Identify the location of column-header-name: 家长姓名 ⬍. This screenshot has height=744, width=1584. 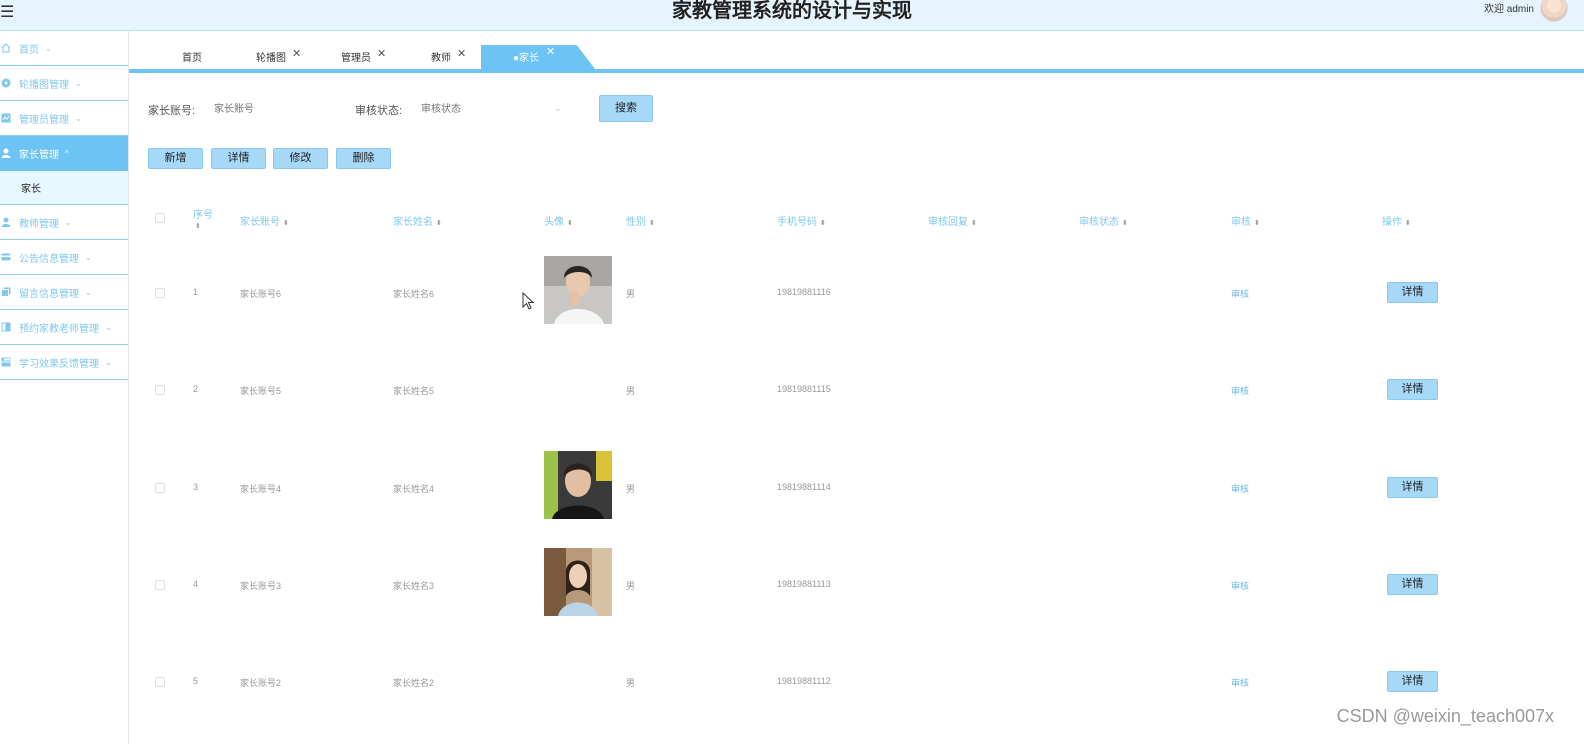
(417, 220).